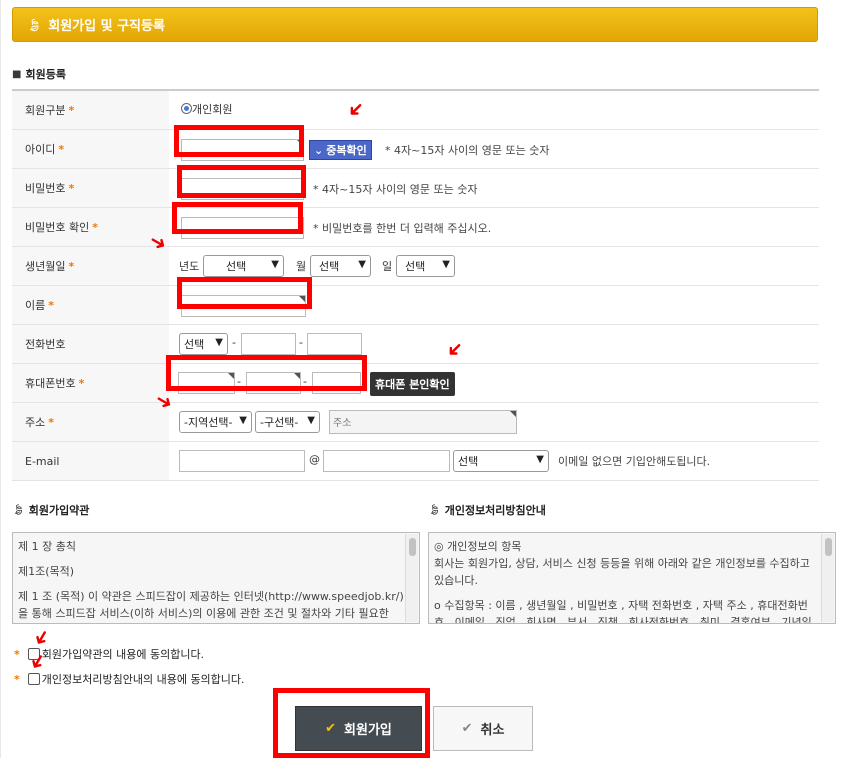 This screenshot has width=863, height=758. Describe the element at coordinates (411, 578) in the screenshot. I see `terms-scrollbar` at that location.